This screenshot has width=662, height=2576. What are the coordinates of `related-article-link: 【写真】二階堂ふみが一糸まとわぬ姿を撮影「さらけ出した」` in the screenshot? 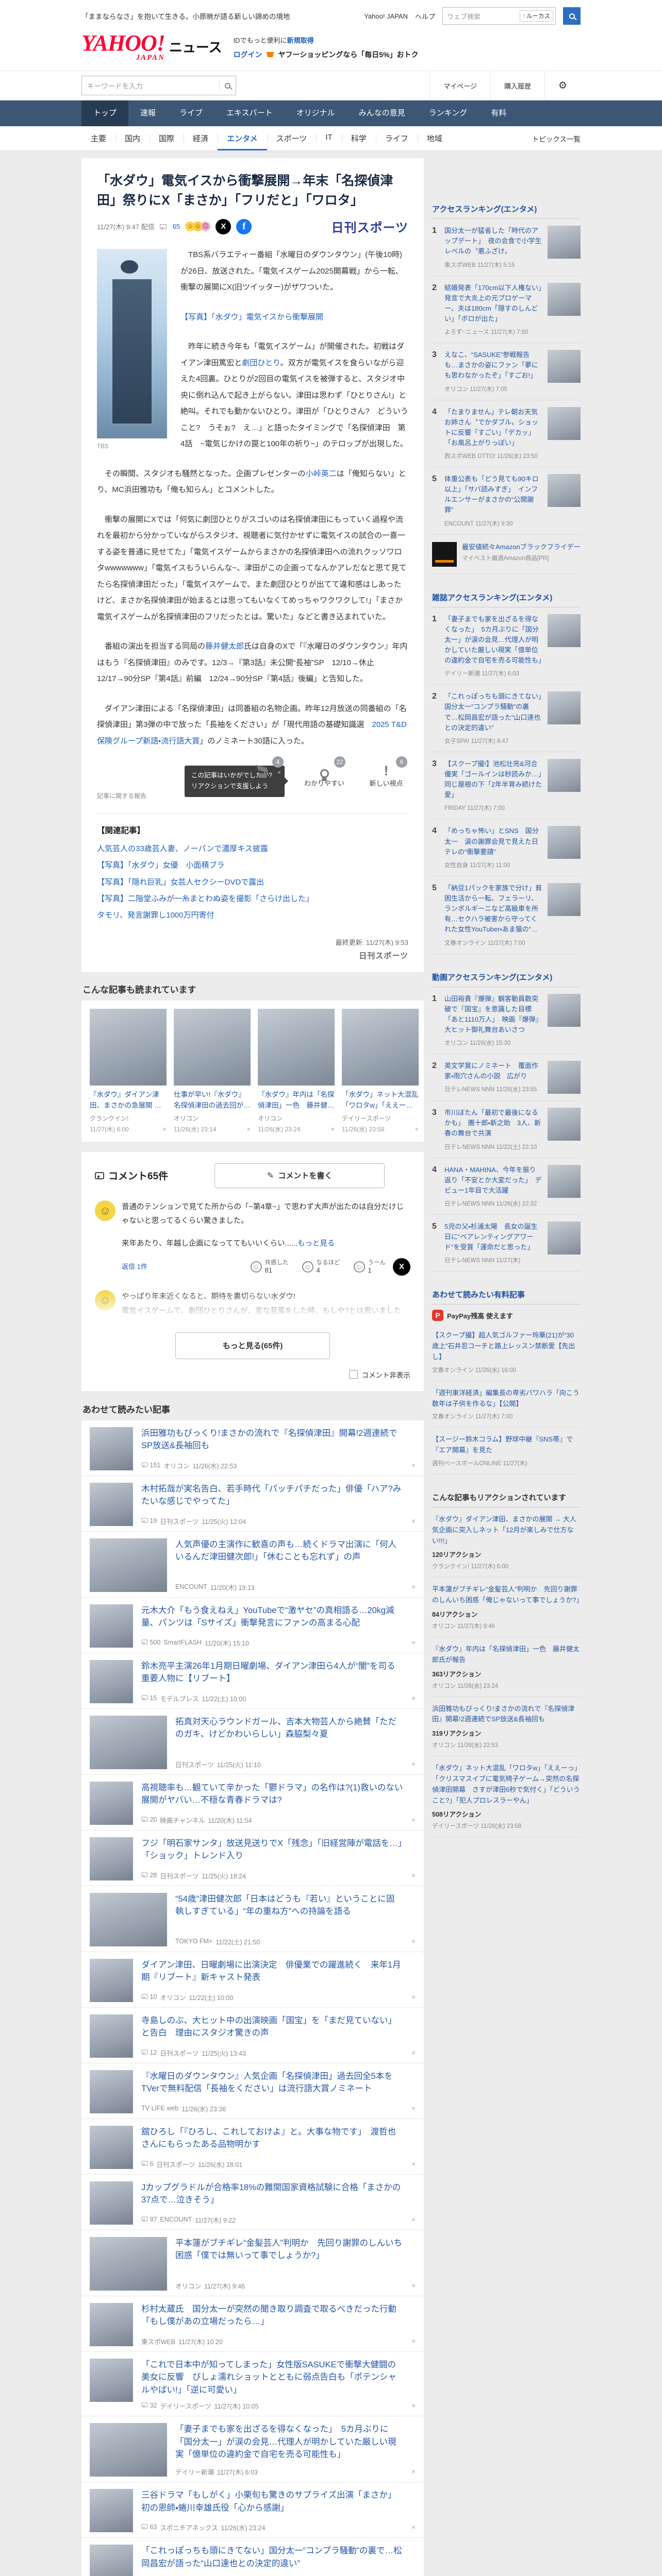 It's located at (252, 899).